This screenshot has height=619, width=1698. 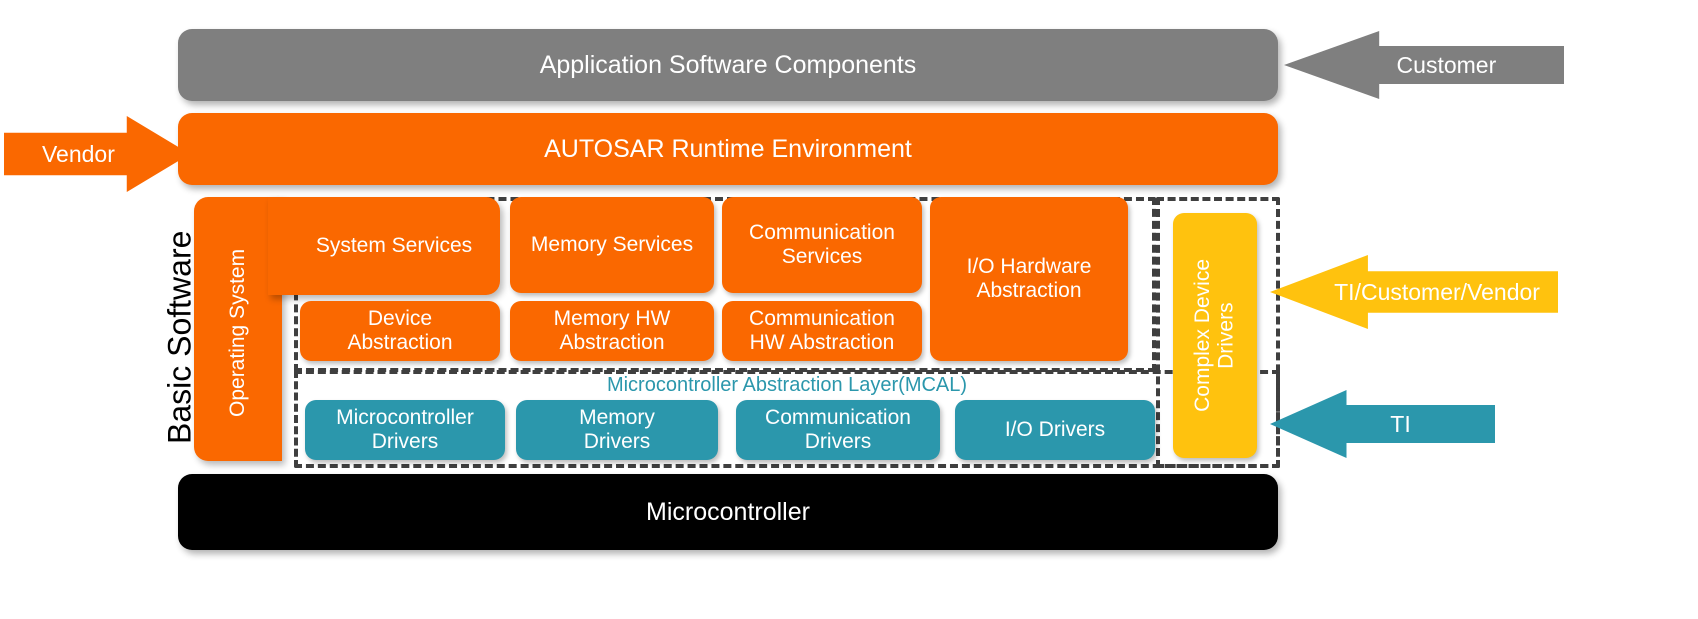 I want to click on system-services-text: System Services, so click(x=394, y=245).